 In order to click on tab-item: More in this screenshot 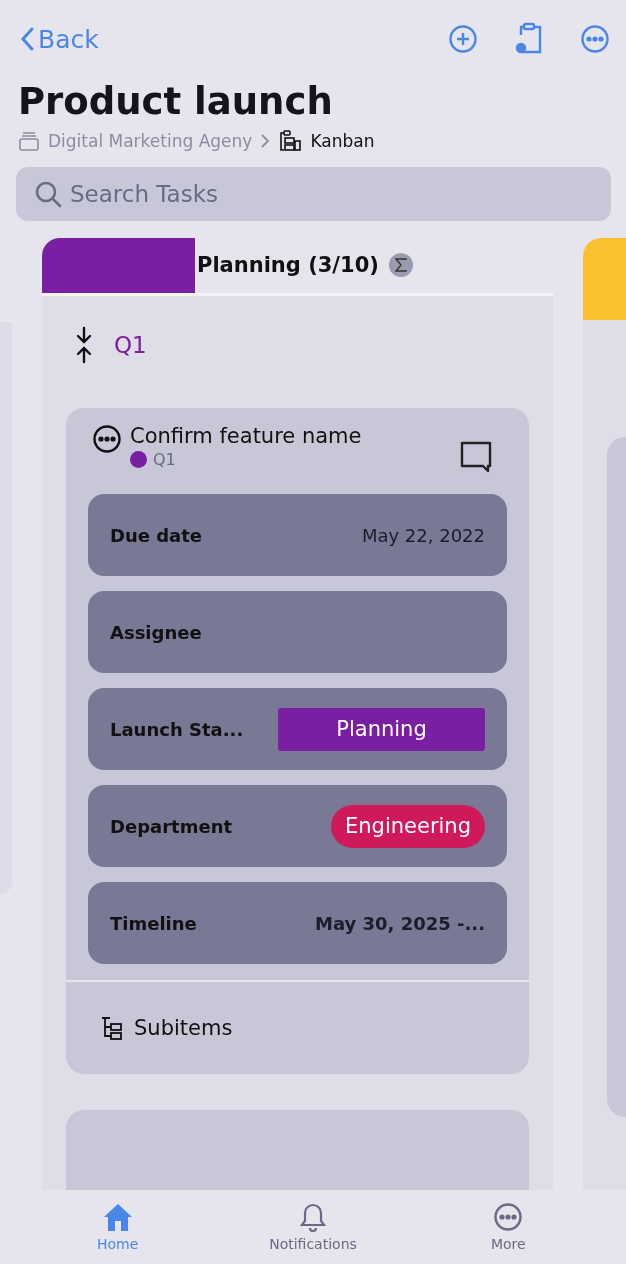, I will do `click(508, 1227)`.